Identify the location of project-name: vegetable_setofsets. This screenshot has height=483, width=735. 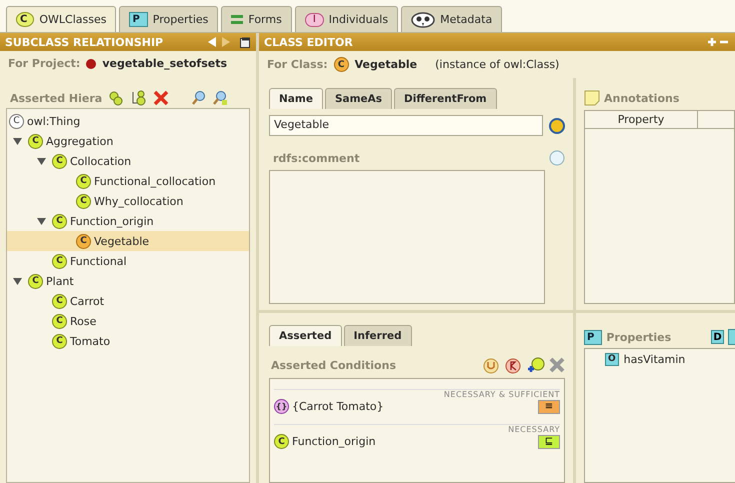
(165, 63).